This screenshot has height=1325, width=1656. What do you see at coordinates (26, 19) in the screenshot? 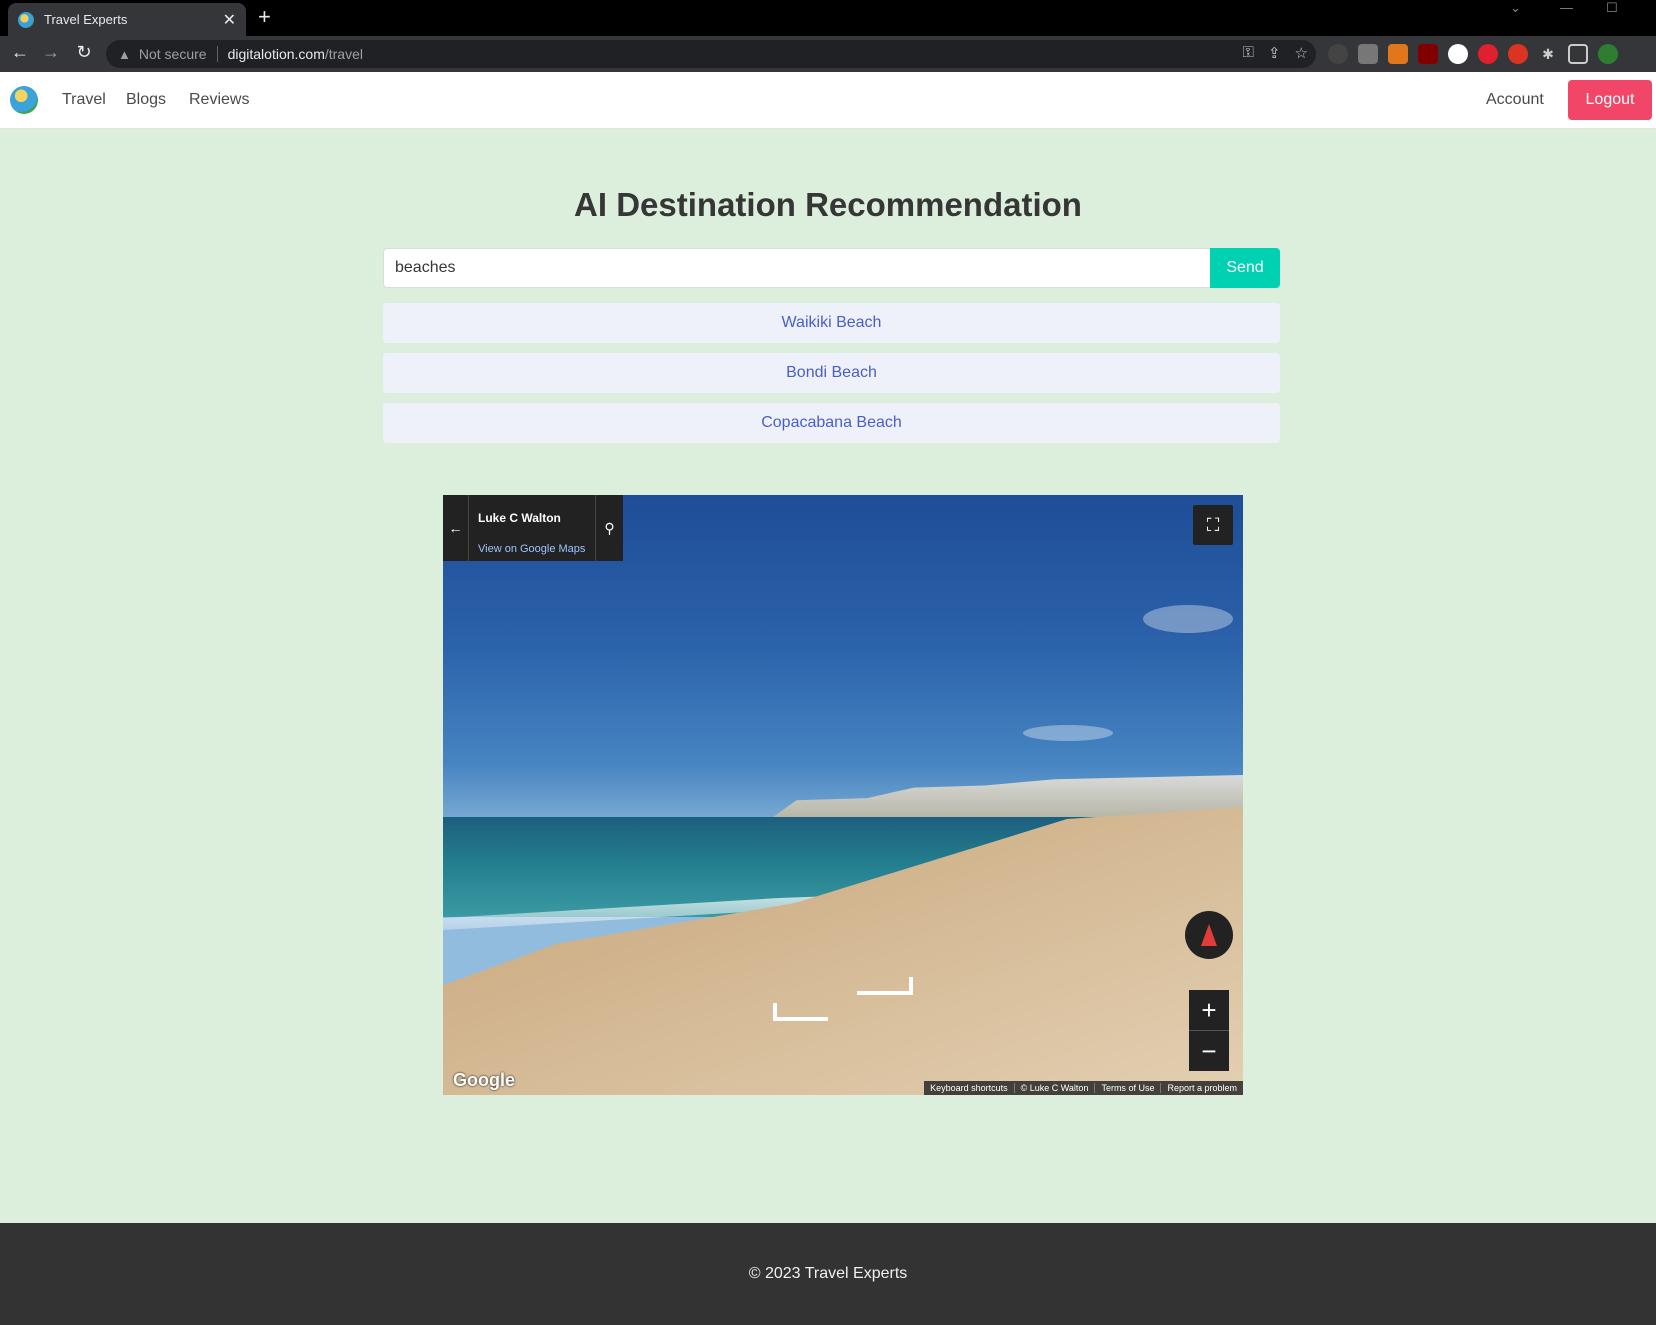
I see `globe-icon` at bounding box center [26, 19].